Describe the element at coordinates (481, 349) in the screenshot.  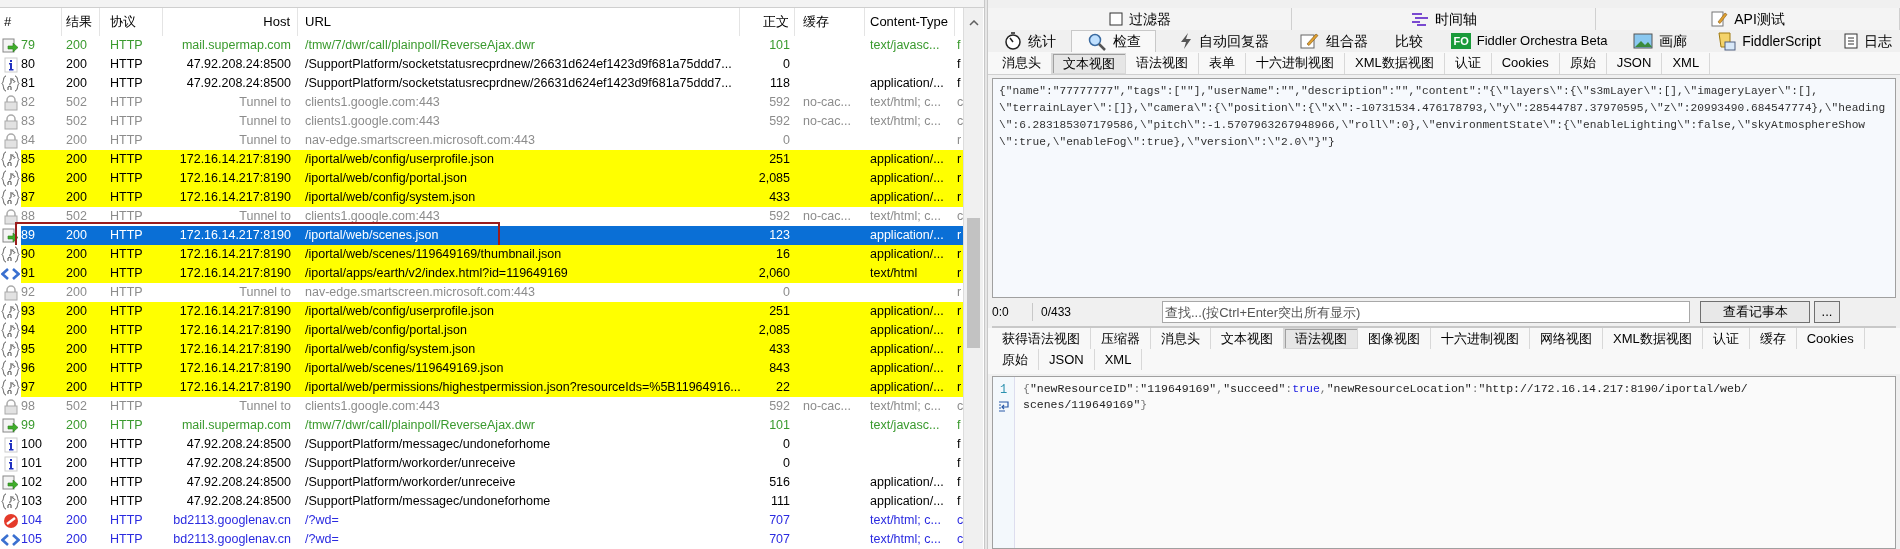
I see `session-row: 95 200 HTTP 172.16.14.217:8190 /iportal/web/config/system.json 433 application/... r` at that location.